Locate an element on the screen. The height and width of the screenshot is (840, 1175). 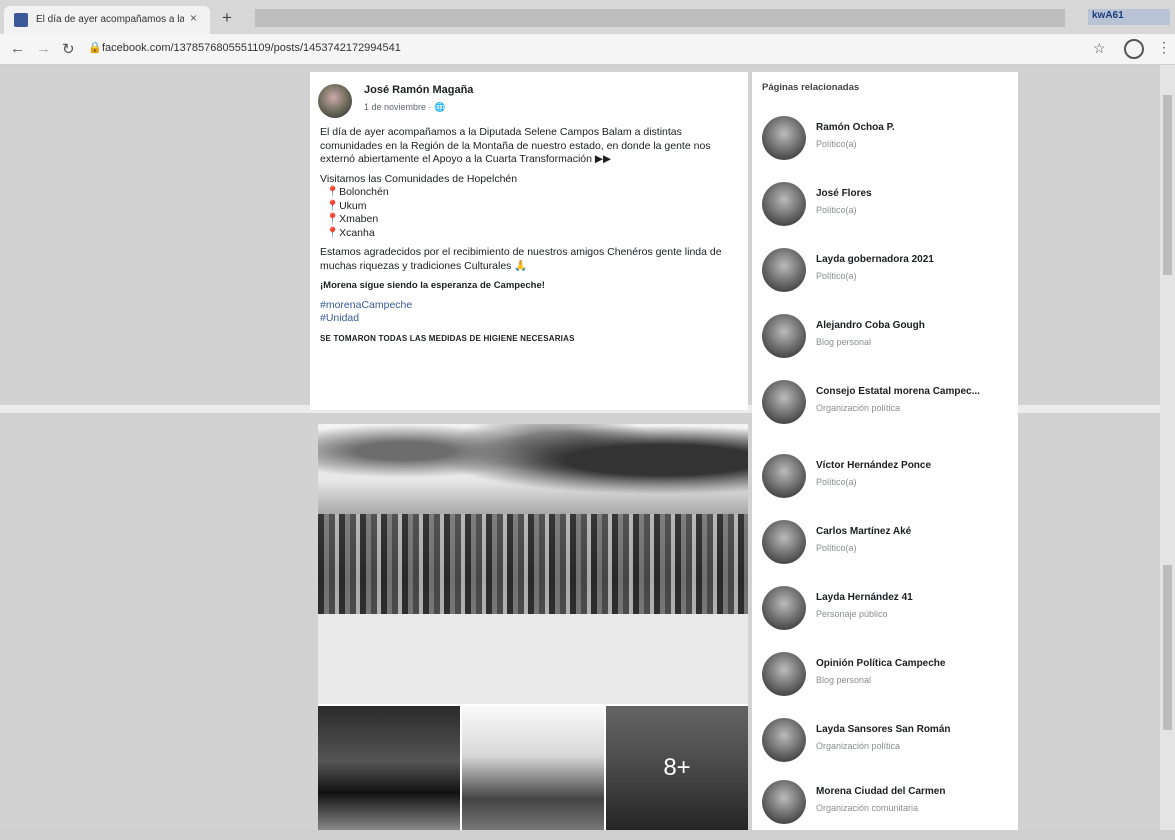
hashtag-link: #Unidad is located at coordinates (530, 319).